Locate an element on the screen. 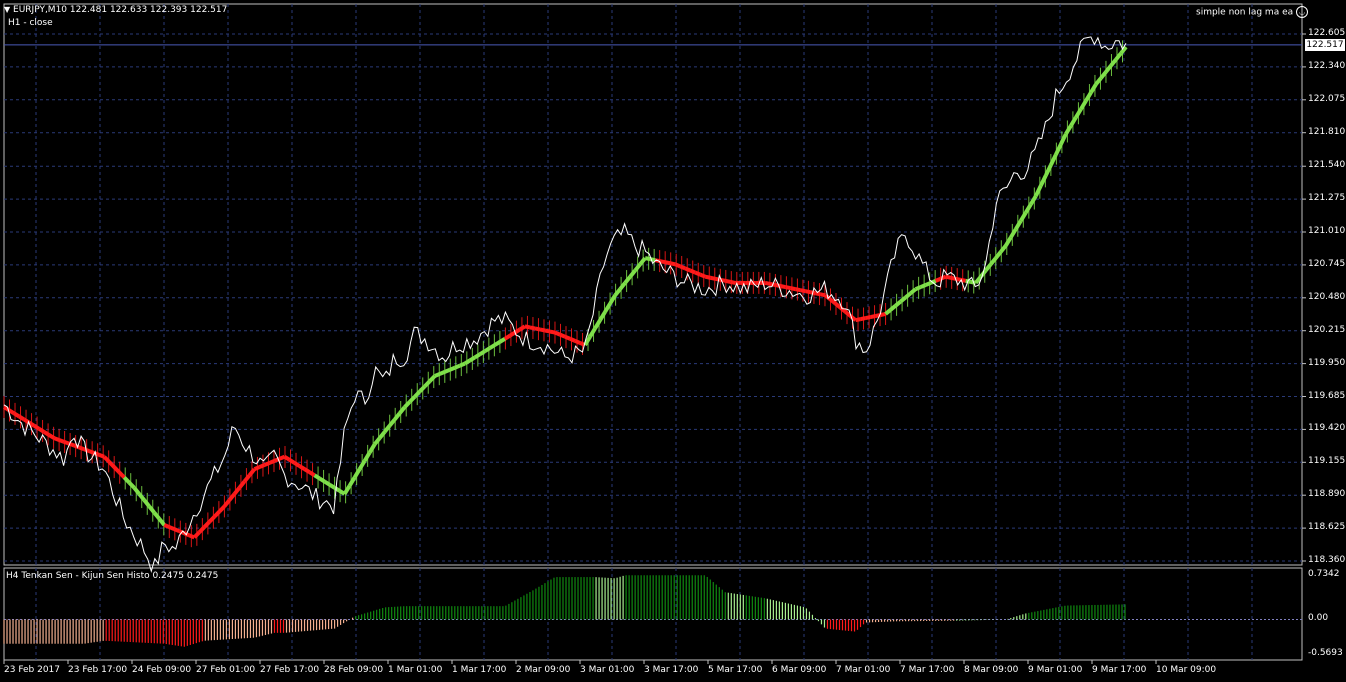 Image resolution: width=1346 pixels, height=682 pixels. time-tick-label: 8 Mar 09:00 is located at coordinates (991, 670).